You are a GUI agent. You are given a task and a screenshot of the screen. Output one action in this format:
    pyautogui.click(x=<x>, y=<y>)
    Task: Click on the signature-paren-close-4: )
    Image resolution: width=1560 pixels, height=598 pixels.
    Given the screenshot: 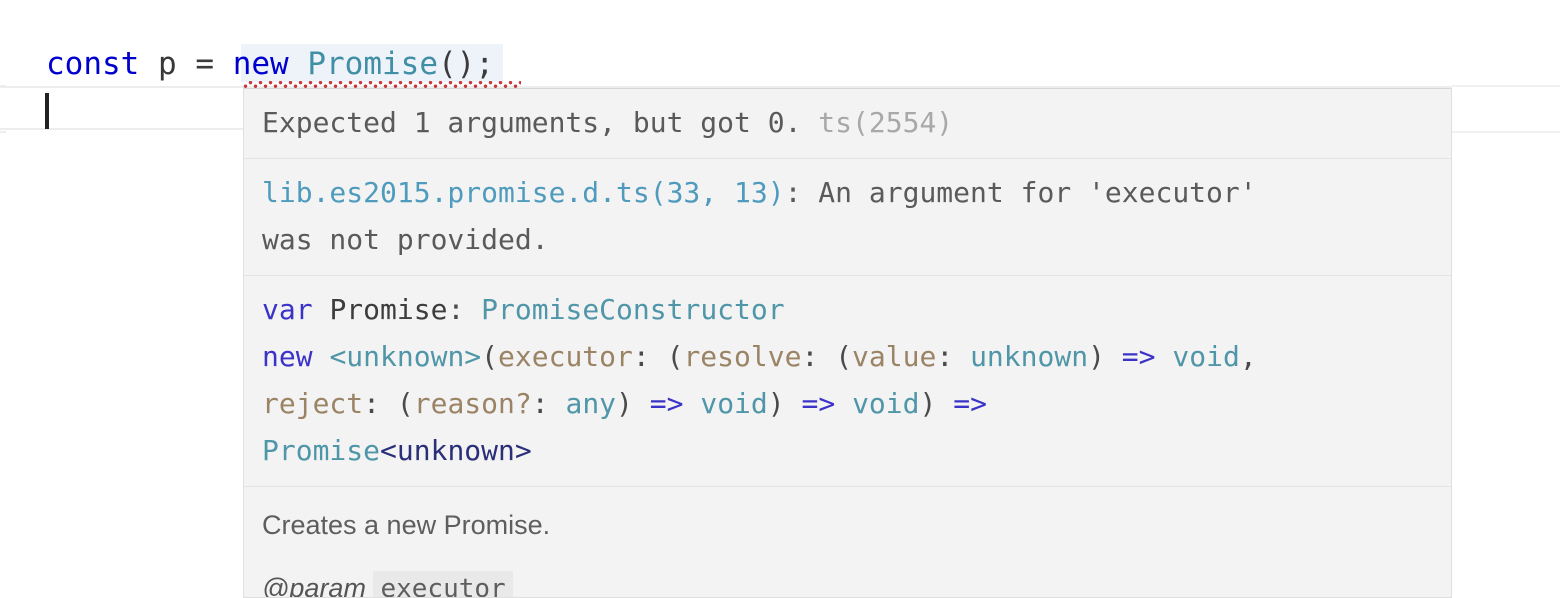 What is the action you would take?
    pyautogui.click(x=928, y=403)
    